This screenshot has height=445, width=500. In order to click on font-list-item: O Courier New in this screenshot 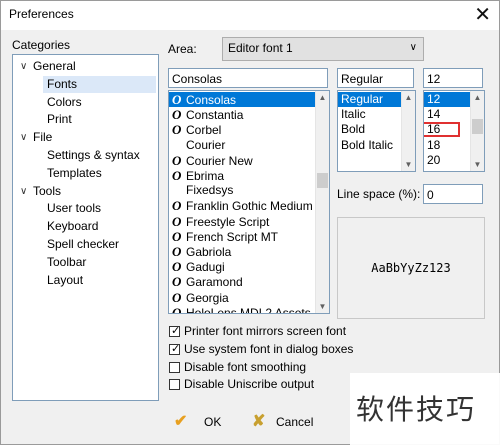, I will do `click(242, 160)`.